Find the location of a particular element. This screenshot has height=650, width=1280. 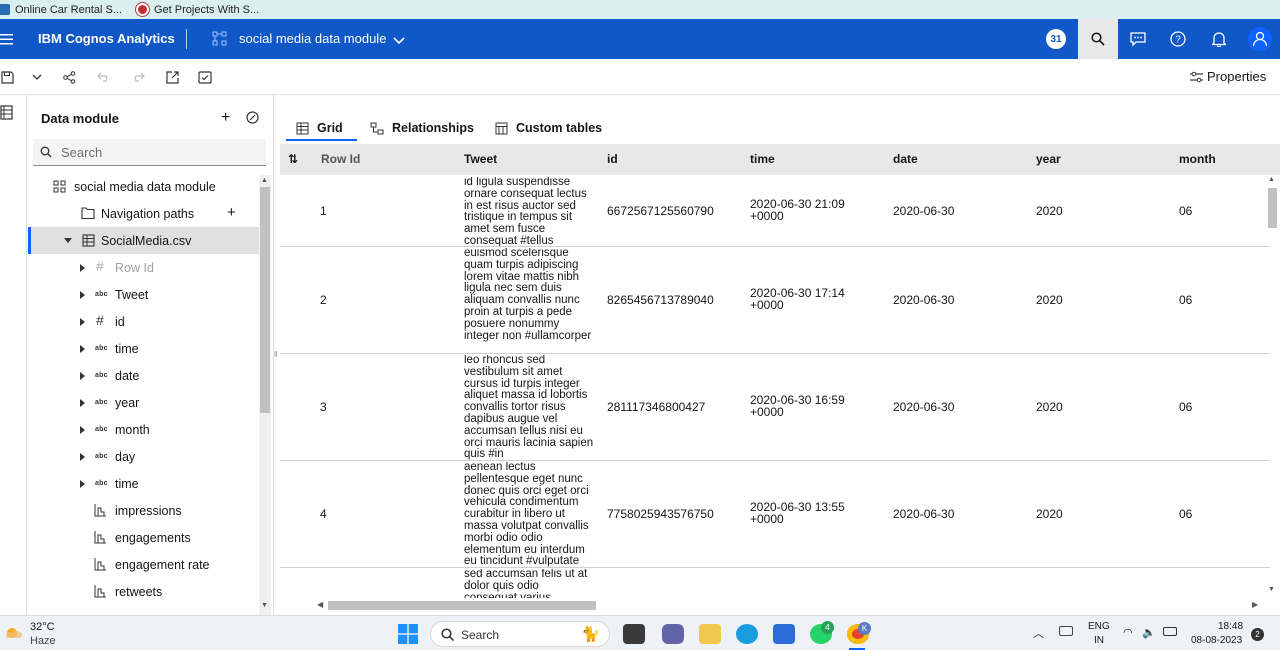

tree-measure-engagements: engagements is located at coordinates (144, 537).